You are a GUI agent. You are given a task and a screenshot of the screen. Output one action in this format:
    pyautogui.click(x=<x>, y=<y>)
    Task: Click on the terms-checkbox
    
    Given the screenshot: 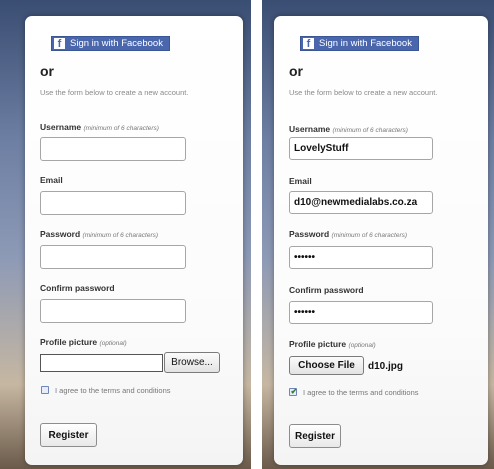 What is the action you would take?
    pyautogui.click(x=45, y=390)
    